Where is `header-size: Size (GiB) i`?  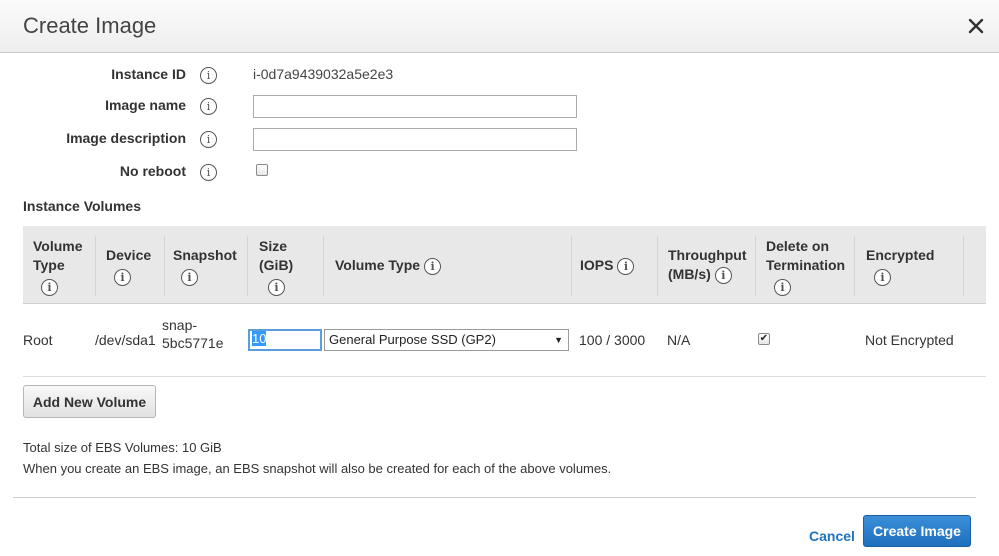 header-size: Size (GiB) i is located at coordinates (276, 267).